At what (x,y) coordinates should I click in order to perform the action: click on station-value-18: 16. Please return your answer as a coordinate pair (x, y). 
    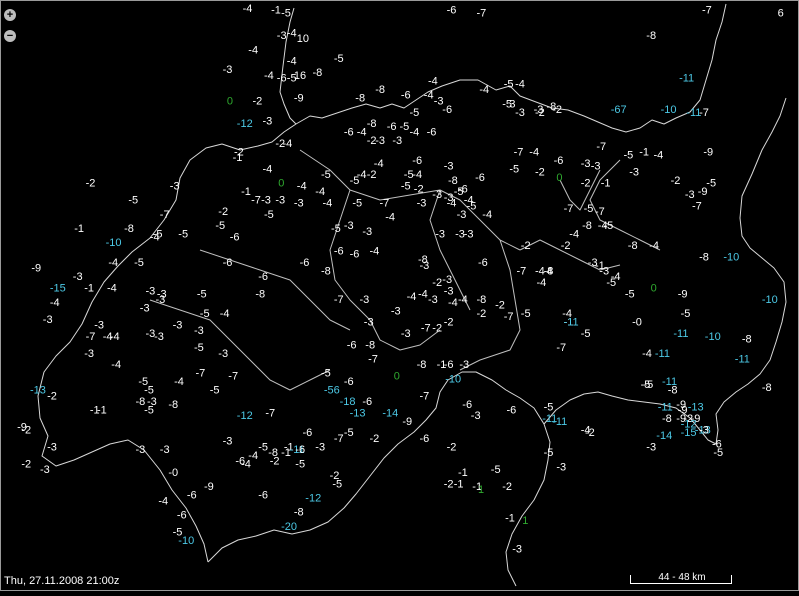
    Looking at the image, I should click on (300, 76).